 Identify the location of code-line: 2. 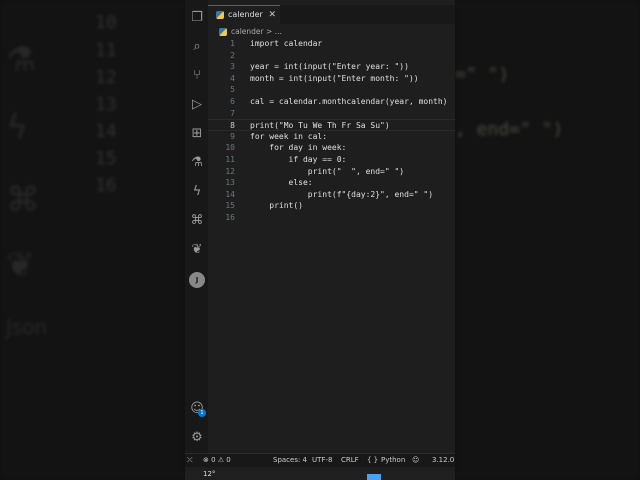
(331, 56).